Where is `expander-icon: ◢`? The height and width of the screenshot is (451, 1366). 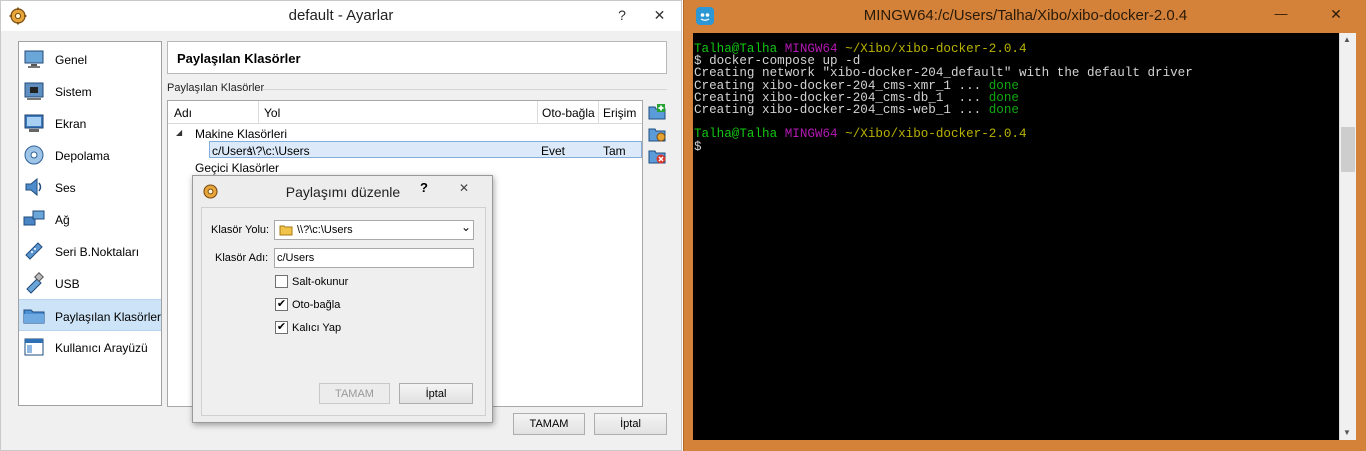 expander-icon: ◢ is located at coordinates (179, 132).